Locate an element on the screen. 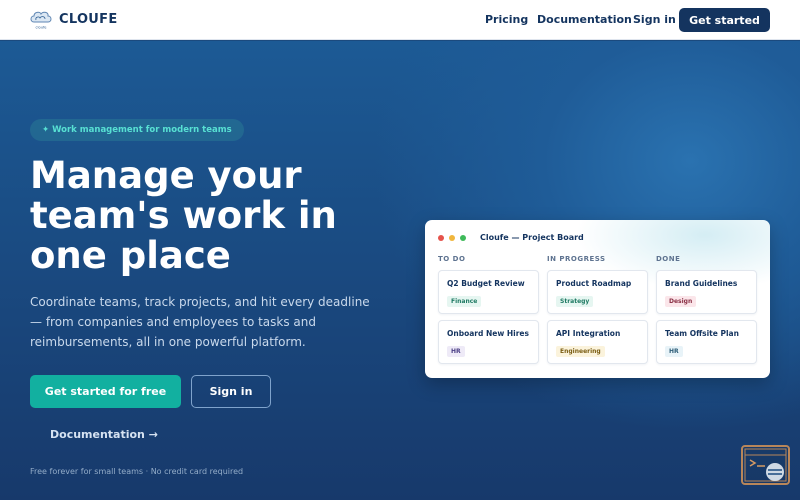 The height and width of the screenshot is (500, 800). sign-in-button: Sign in is located at coordinates (231, 391).